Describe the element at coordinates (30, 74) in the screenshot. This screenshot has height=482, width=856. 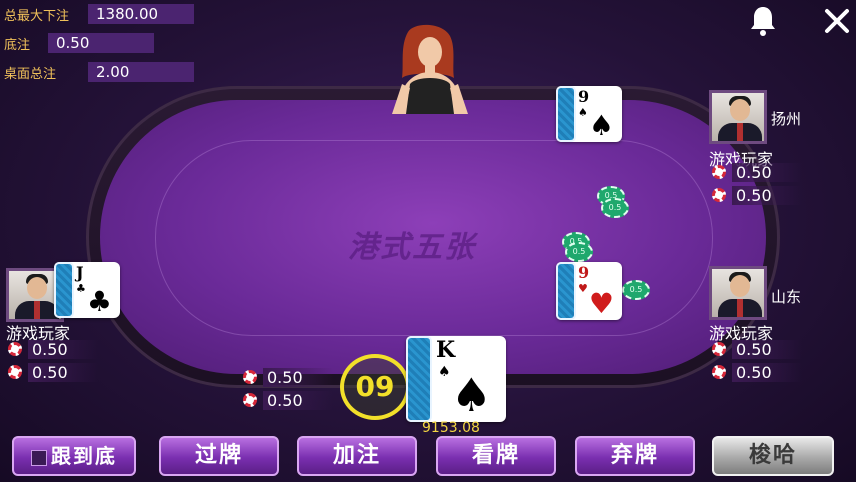
I see `table-total-label: 桌面总注` at that location.